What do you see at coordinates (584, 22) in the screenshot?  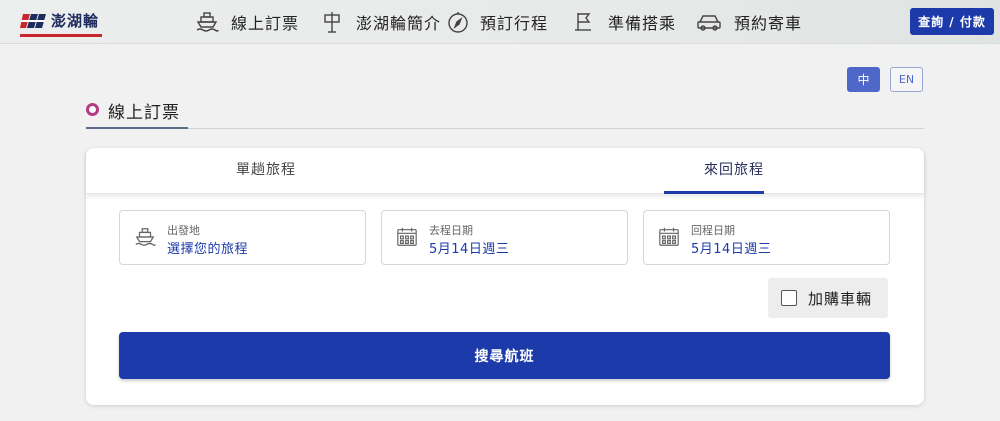 I see `flag-icon` at bounding box center [584, 22].